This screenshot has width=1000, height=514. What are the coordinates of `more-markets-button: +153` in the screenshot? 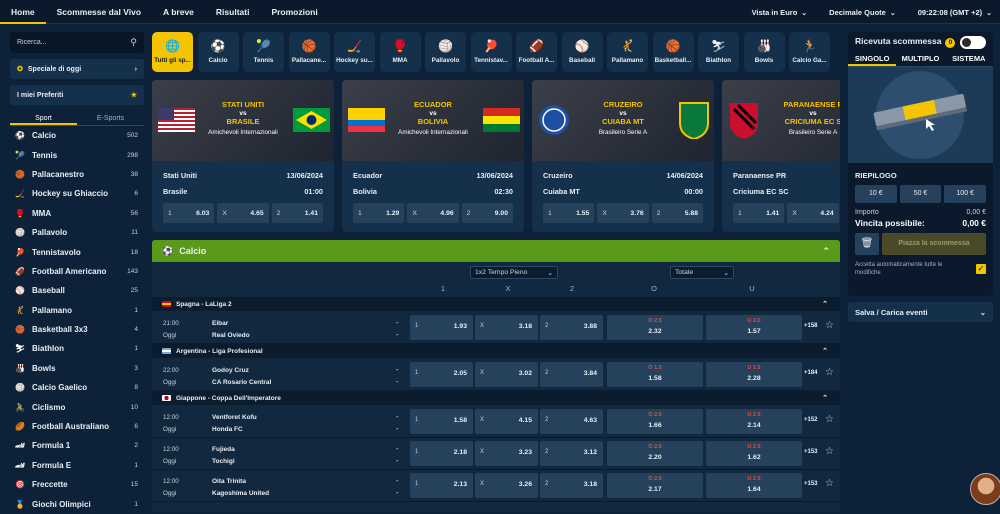 It's located at (811, 484).